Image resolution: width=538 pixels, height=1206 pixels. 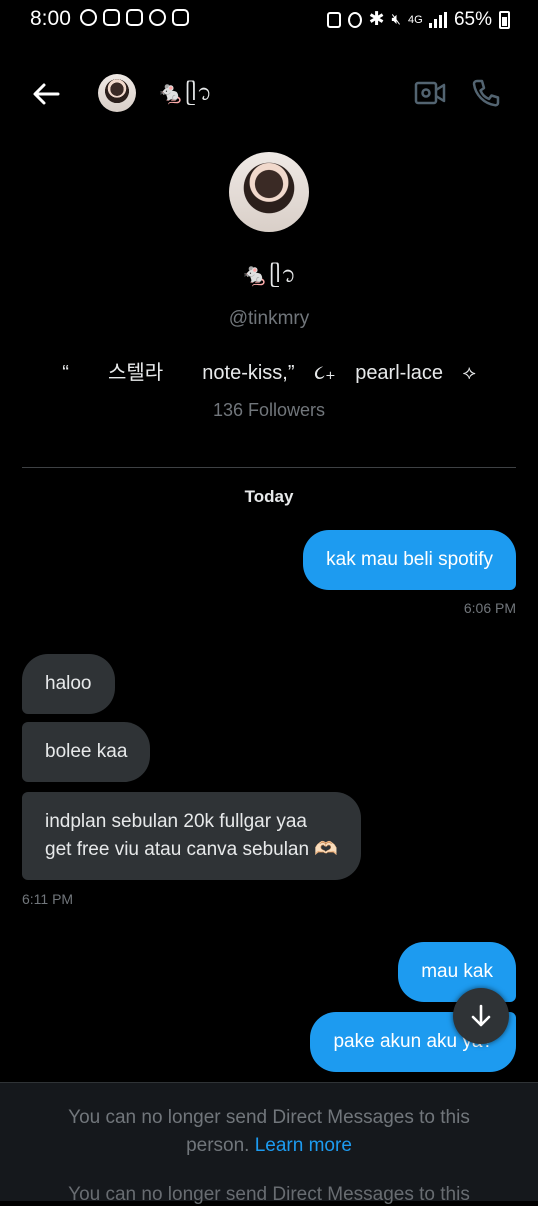 What do you see at coordinates (354, 19) in the screenshot?
I see `alarm-icon` at bounding box center [354, 19].